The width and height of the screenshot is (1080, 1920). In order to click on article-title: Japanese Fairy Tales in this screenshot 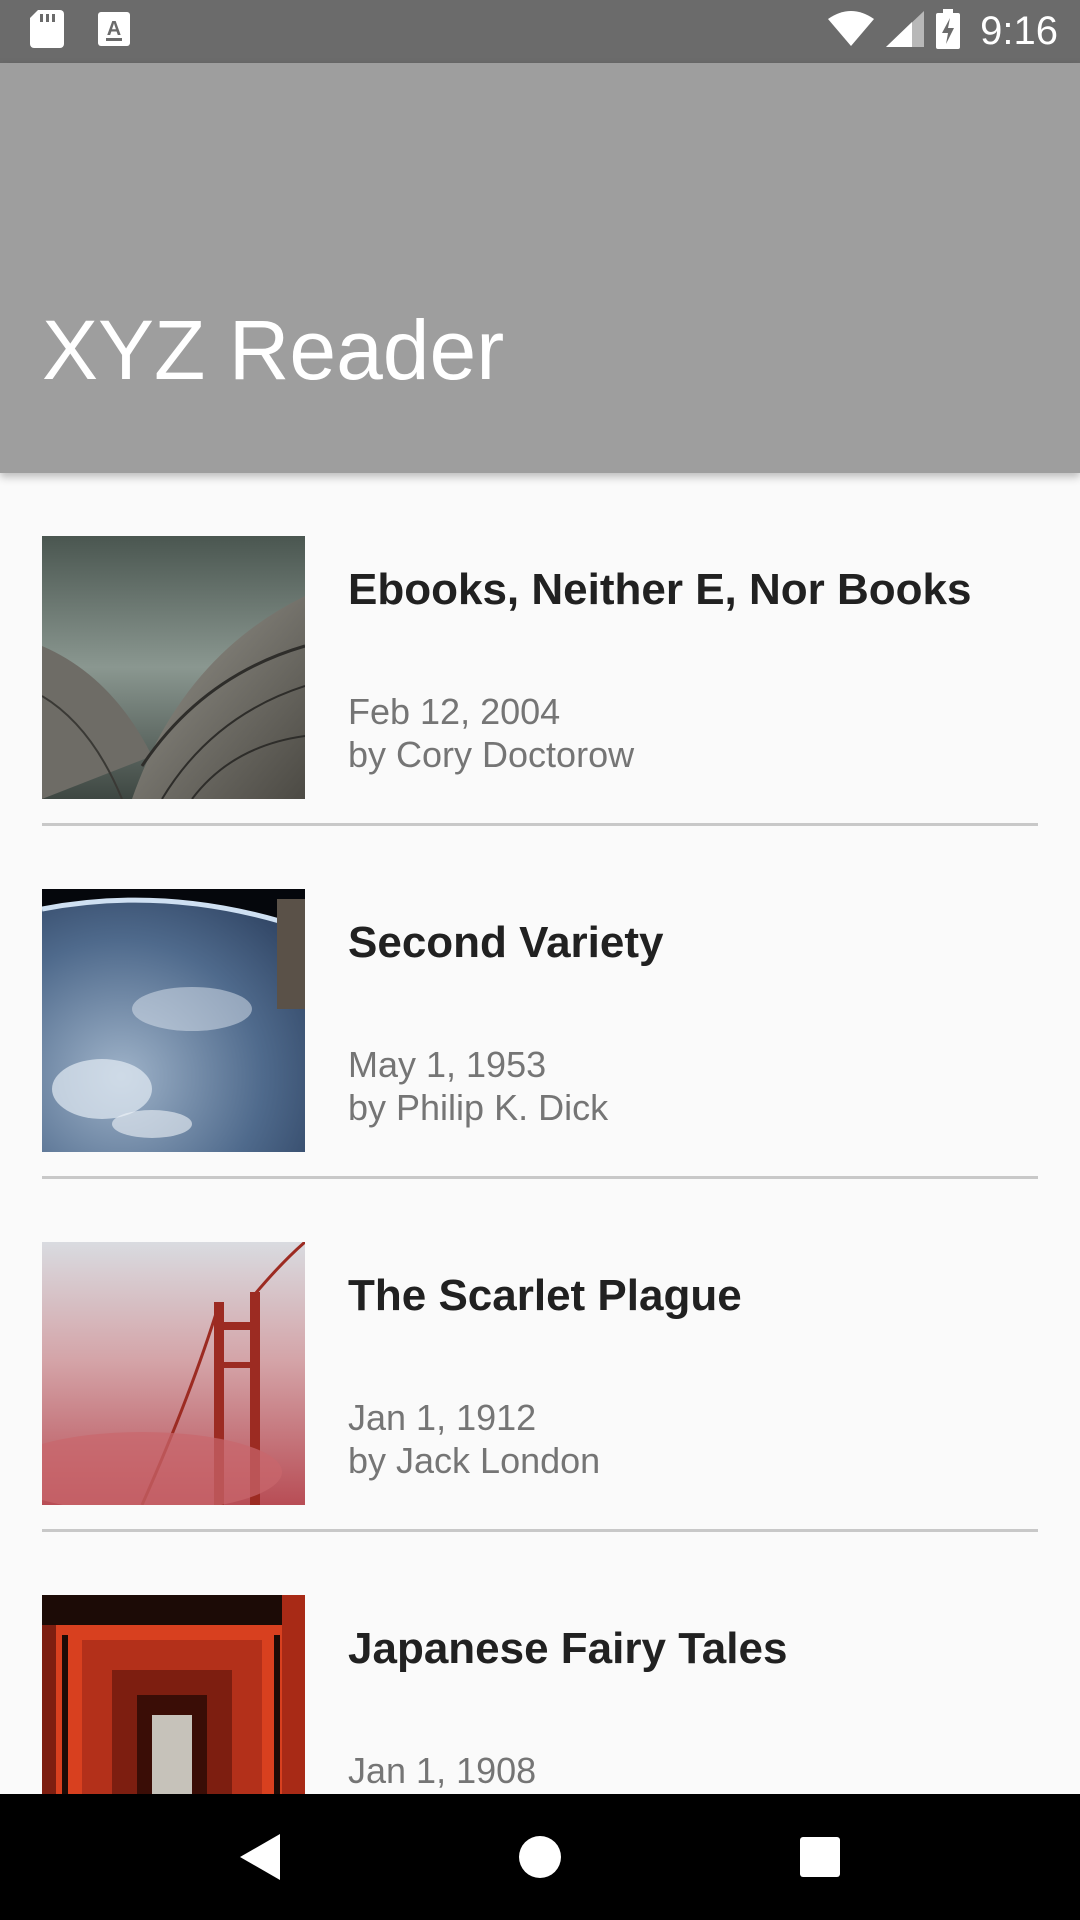, I will do `click(568, 1648)`.